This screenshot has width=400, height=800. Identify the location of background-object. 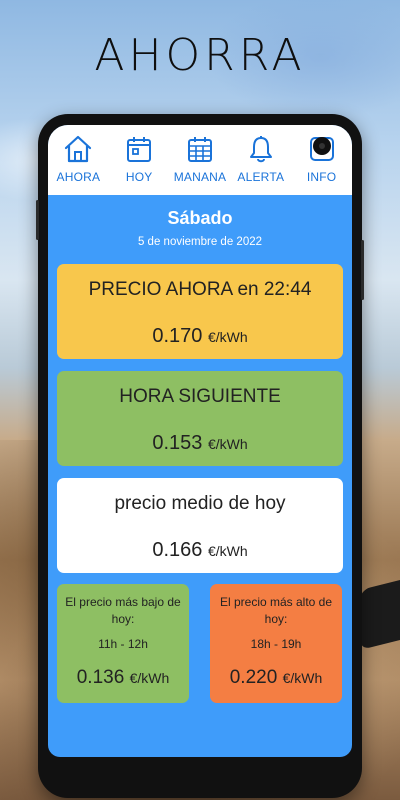
(380, 615).